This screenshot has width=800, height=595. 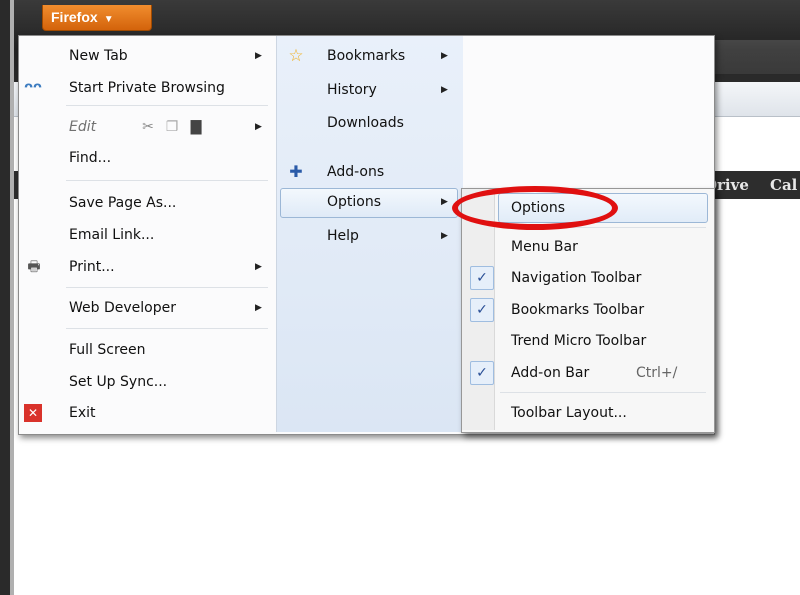 I want to click on firefox-button-label: Firefox, so click(x=74, y=17).